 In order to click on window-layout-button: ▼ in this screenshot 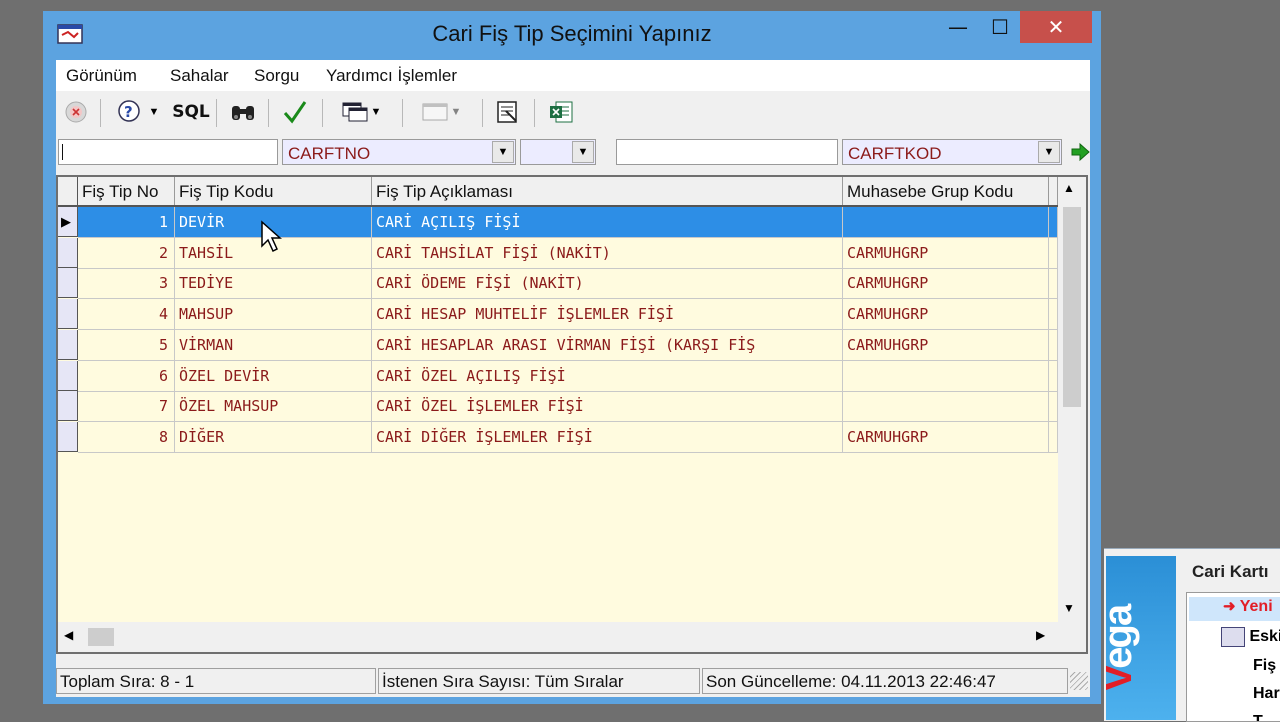, I will do `click(361, 112)`.